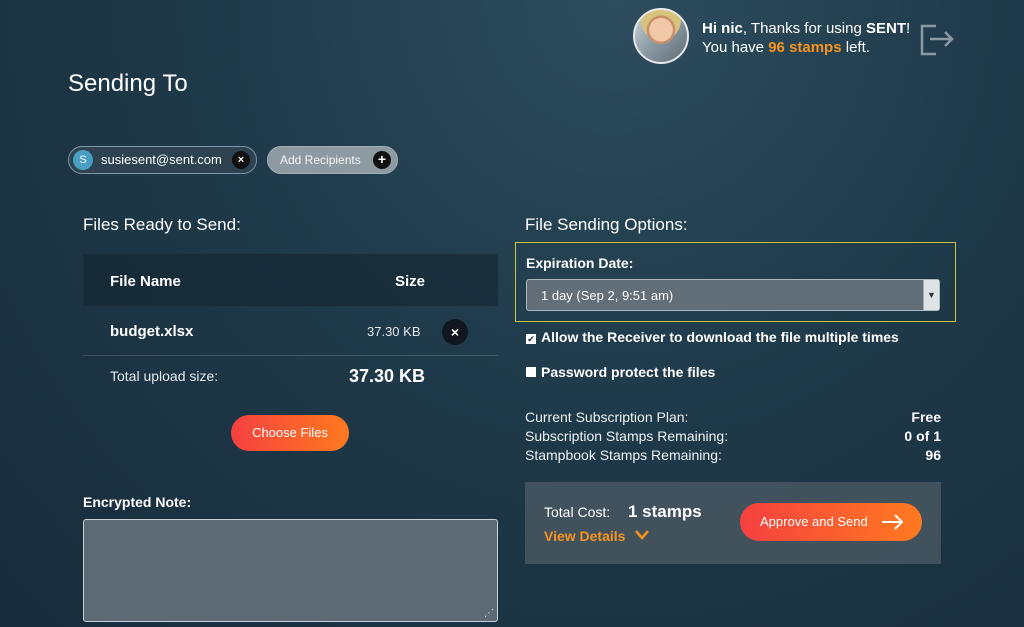 The width and height of the screenshot is (1024, 627). I want to click on stampbook-stamps-label: Stampbook Stamps Remaining:, so click(623, 455).